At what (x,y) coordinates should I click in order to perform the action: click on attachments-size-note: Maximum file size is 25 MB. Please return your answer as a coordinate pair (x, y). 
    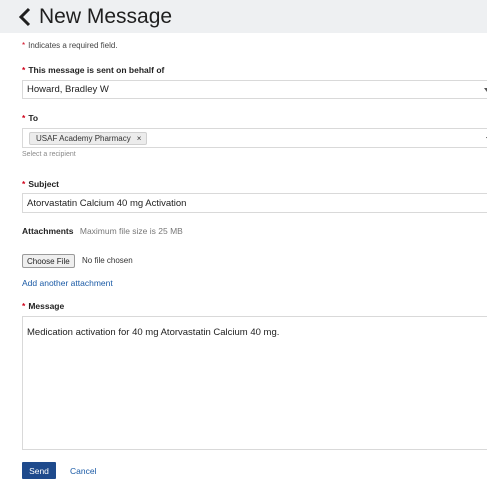
    Looking at the image, I should click on (131, 231).